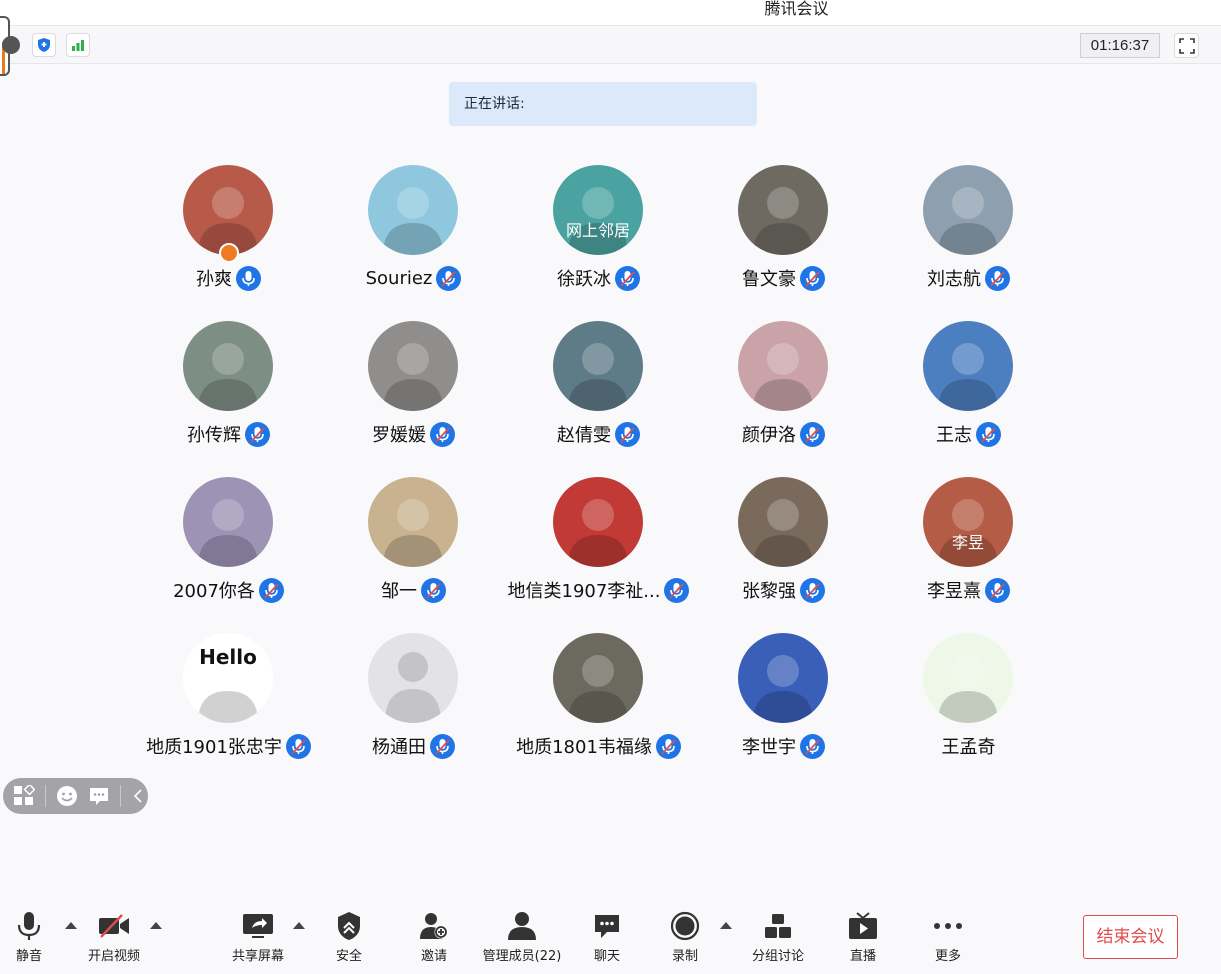 This screenshot has height=974, width=1221. What do you see at coordinates (967, 542) in the screenshot?
I see `avatar-text: 李昱` at bounding box center [967, 542].